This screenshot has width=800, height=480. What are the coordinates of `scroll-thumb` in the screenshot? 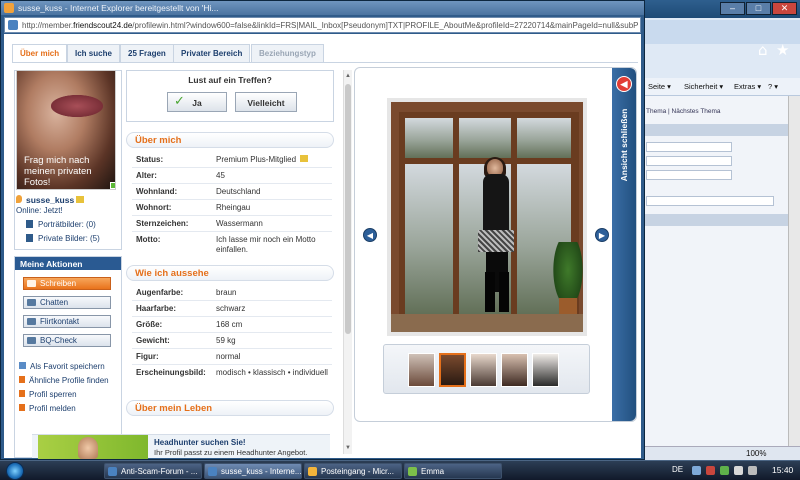 It's located at (348, 209).